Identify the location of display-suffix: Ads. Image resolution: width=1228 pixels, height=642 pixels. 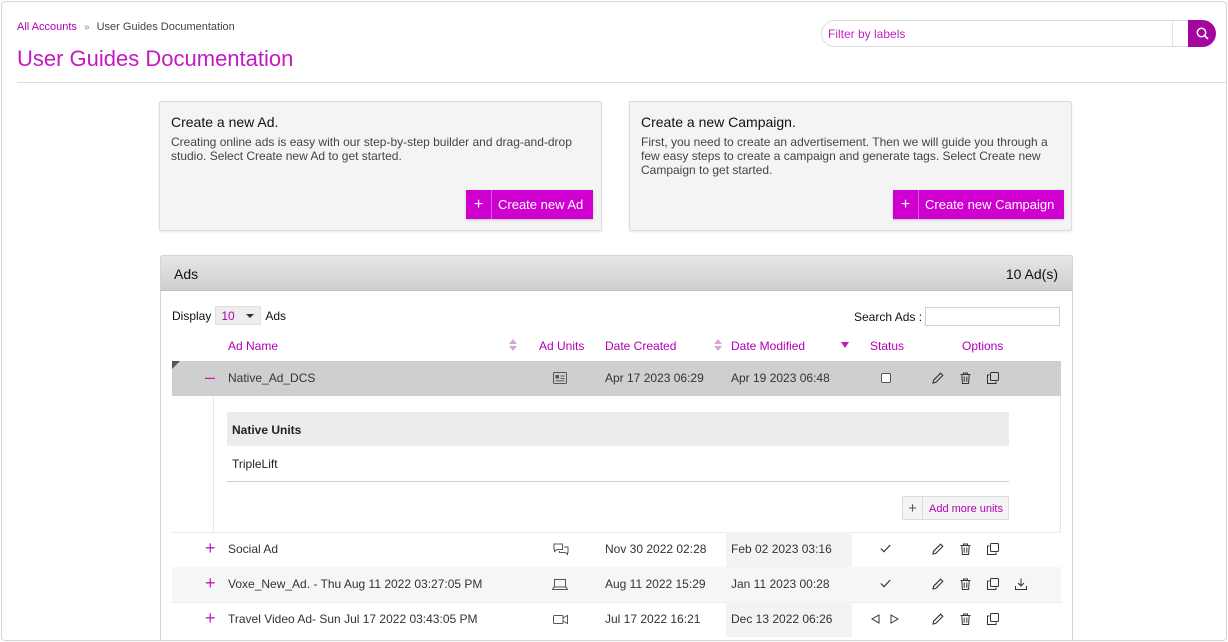
(276, 315).